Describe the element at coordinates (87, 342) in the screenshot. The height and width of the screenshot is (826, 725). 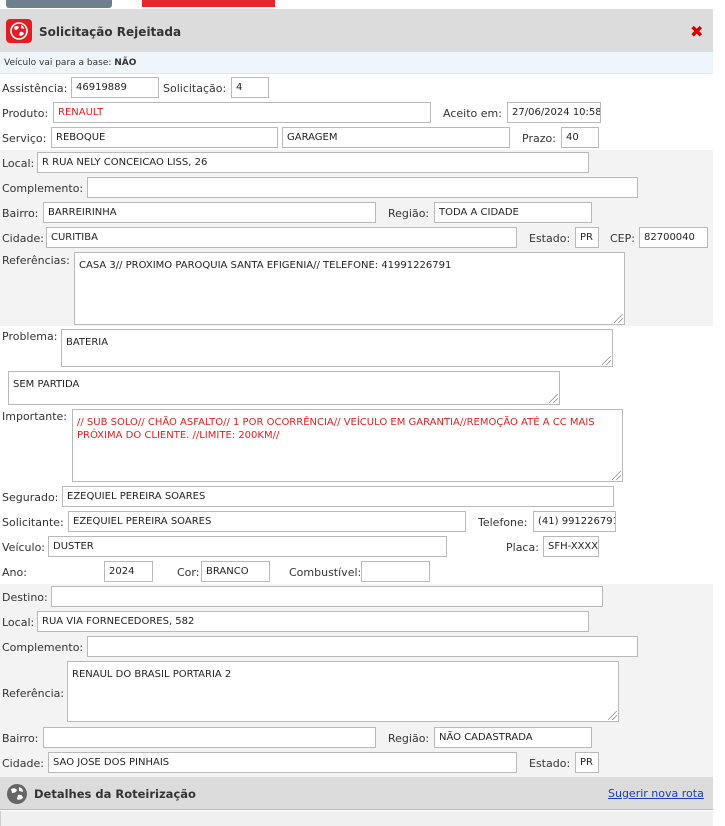
I see `problema-text: BATERIA` at that location.